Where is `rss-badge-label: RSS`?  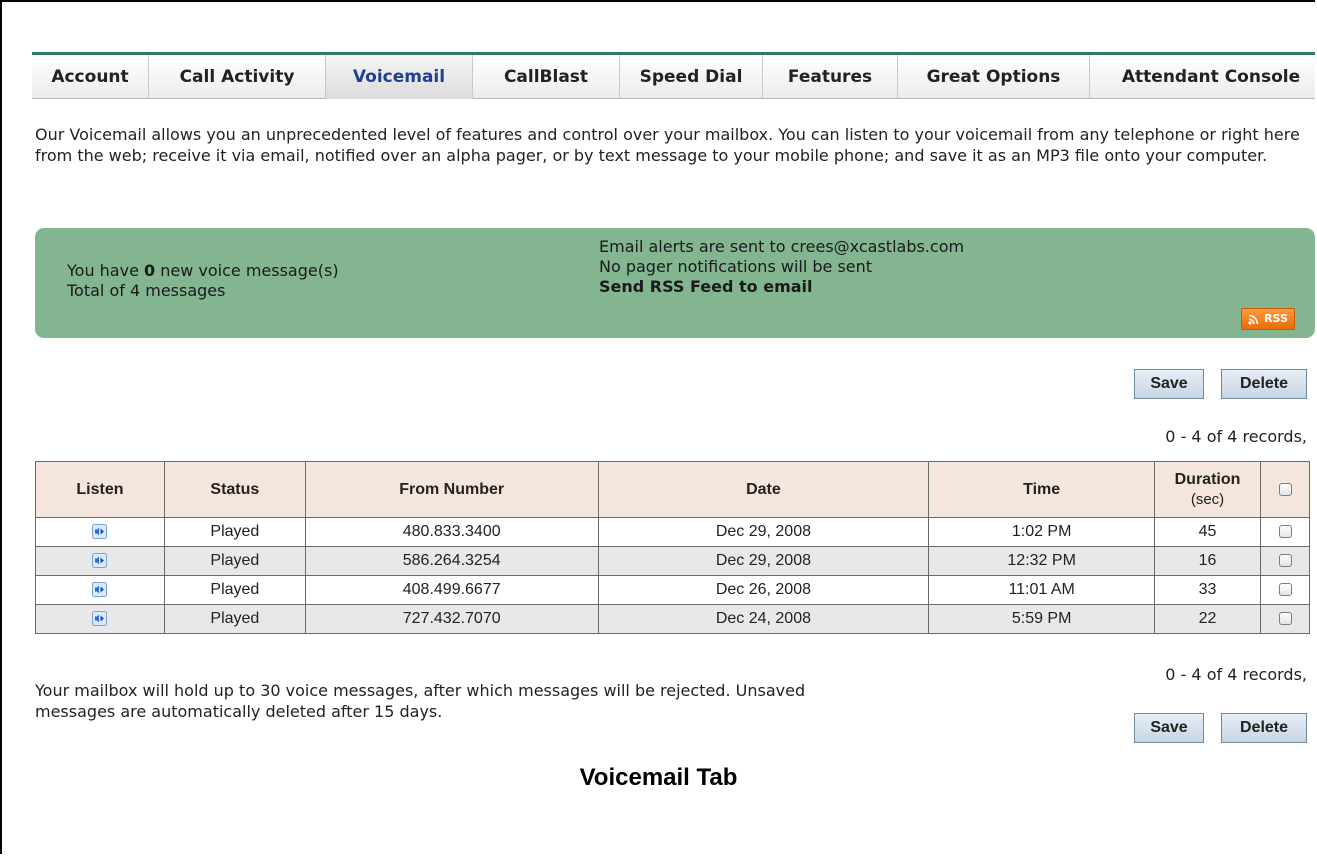
rss-badge-label: RSS is located at coordinates (1276, 318).